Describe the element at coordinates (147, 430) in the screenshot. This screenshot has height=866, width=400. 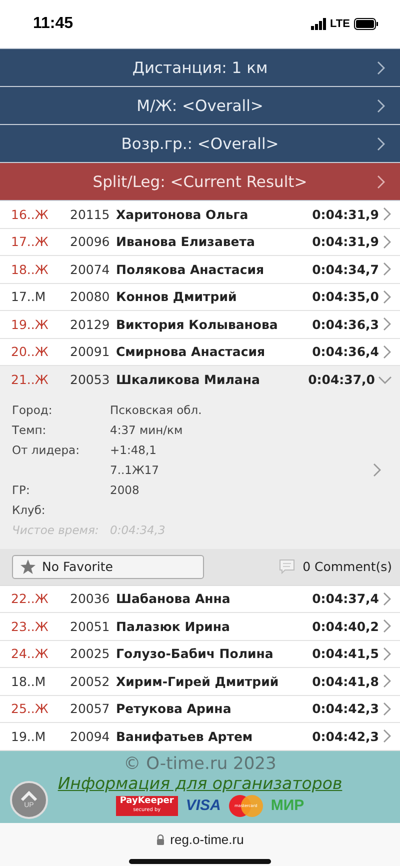
I see `detail-value: 4:37 мин/км` at that location.